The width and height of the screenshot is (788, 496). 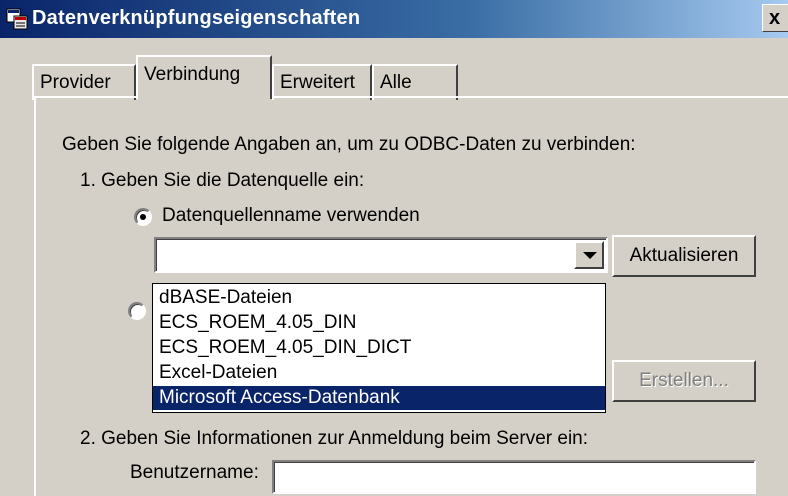 I want to click on tab-provider: Provider, so click(x=84, y=82).